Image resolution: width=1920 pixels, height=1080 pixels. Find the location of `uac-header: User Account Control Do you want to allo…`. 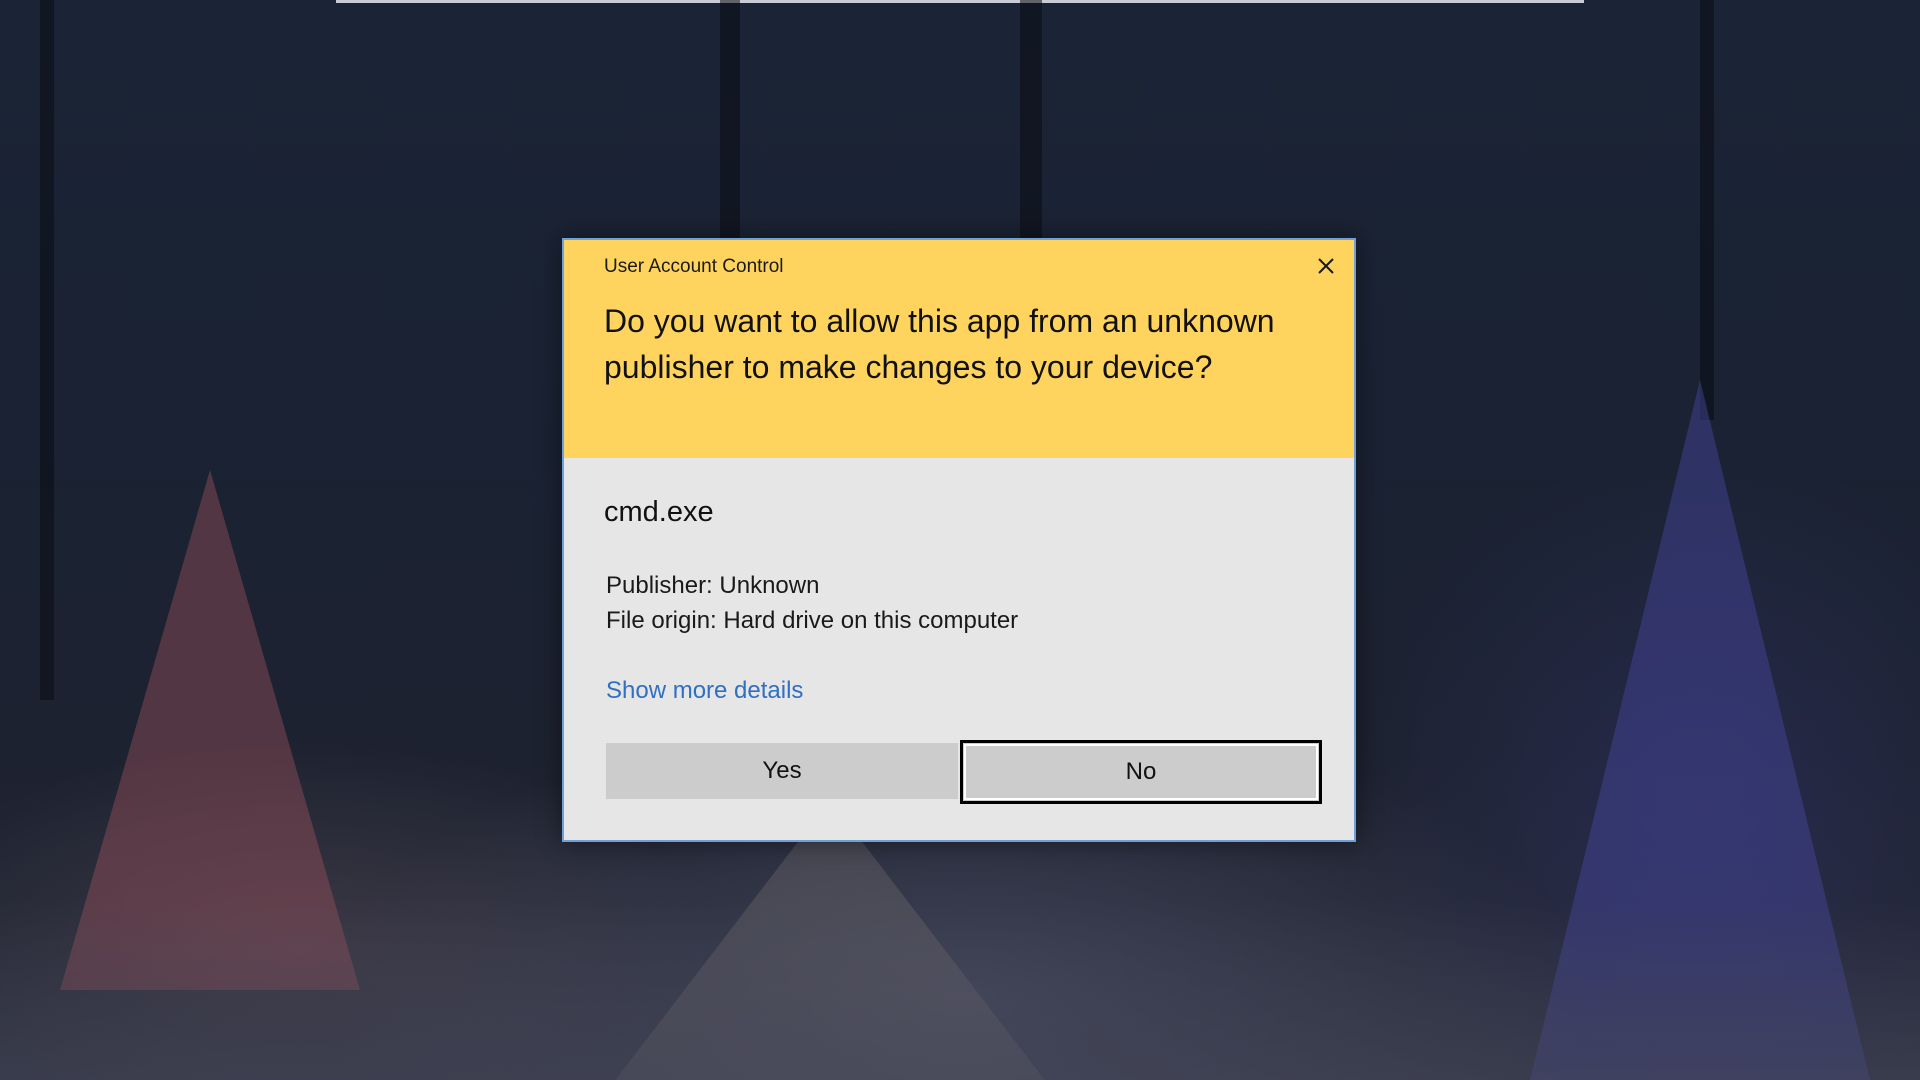

uac-header: User Account Control Do you want to allo… is located at coordinates (959, 349).